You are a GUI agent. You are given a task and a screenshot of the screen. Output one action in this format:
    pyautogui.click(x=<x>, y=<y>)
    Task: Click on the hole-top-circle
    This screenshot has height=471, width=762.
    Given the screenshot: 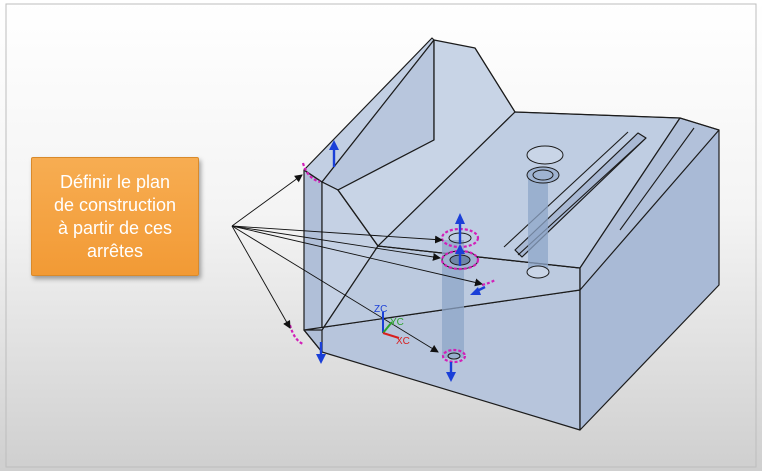 What is the action you would take?
    pyautogui.click(x=545, y=155)
    